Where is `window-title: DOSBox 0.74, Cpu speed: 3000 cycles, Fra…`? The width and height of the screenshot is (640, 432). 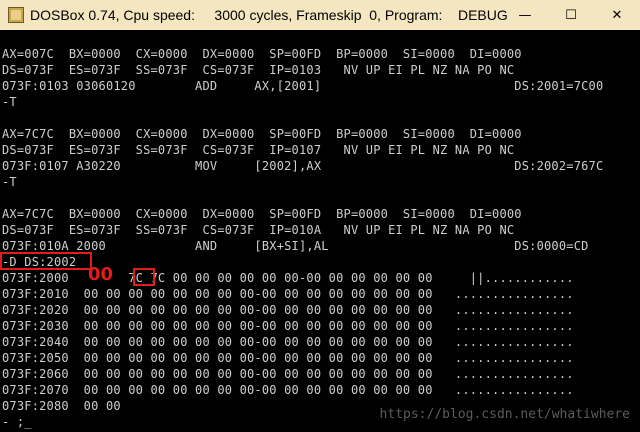 window-title: DOSBox 0.74, Cpu speed: 3000 cycles, Fra… is located at coordinates (269, 15).